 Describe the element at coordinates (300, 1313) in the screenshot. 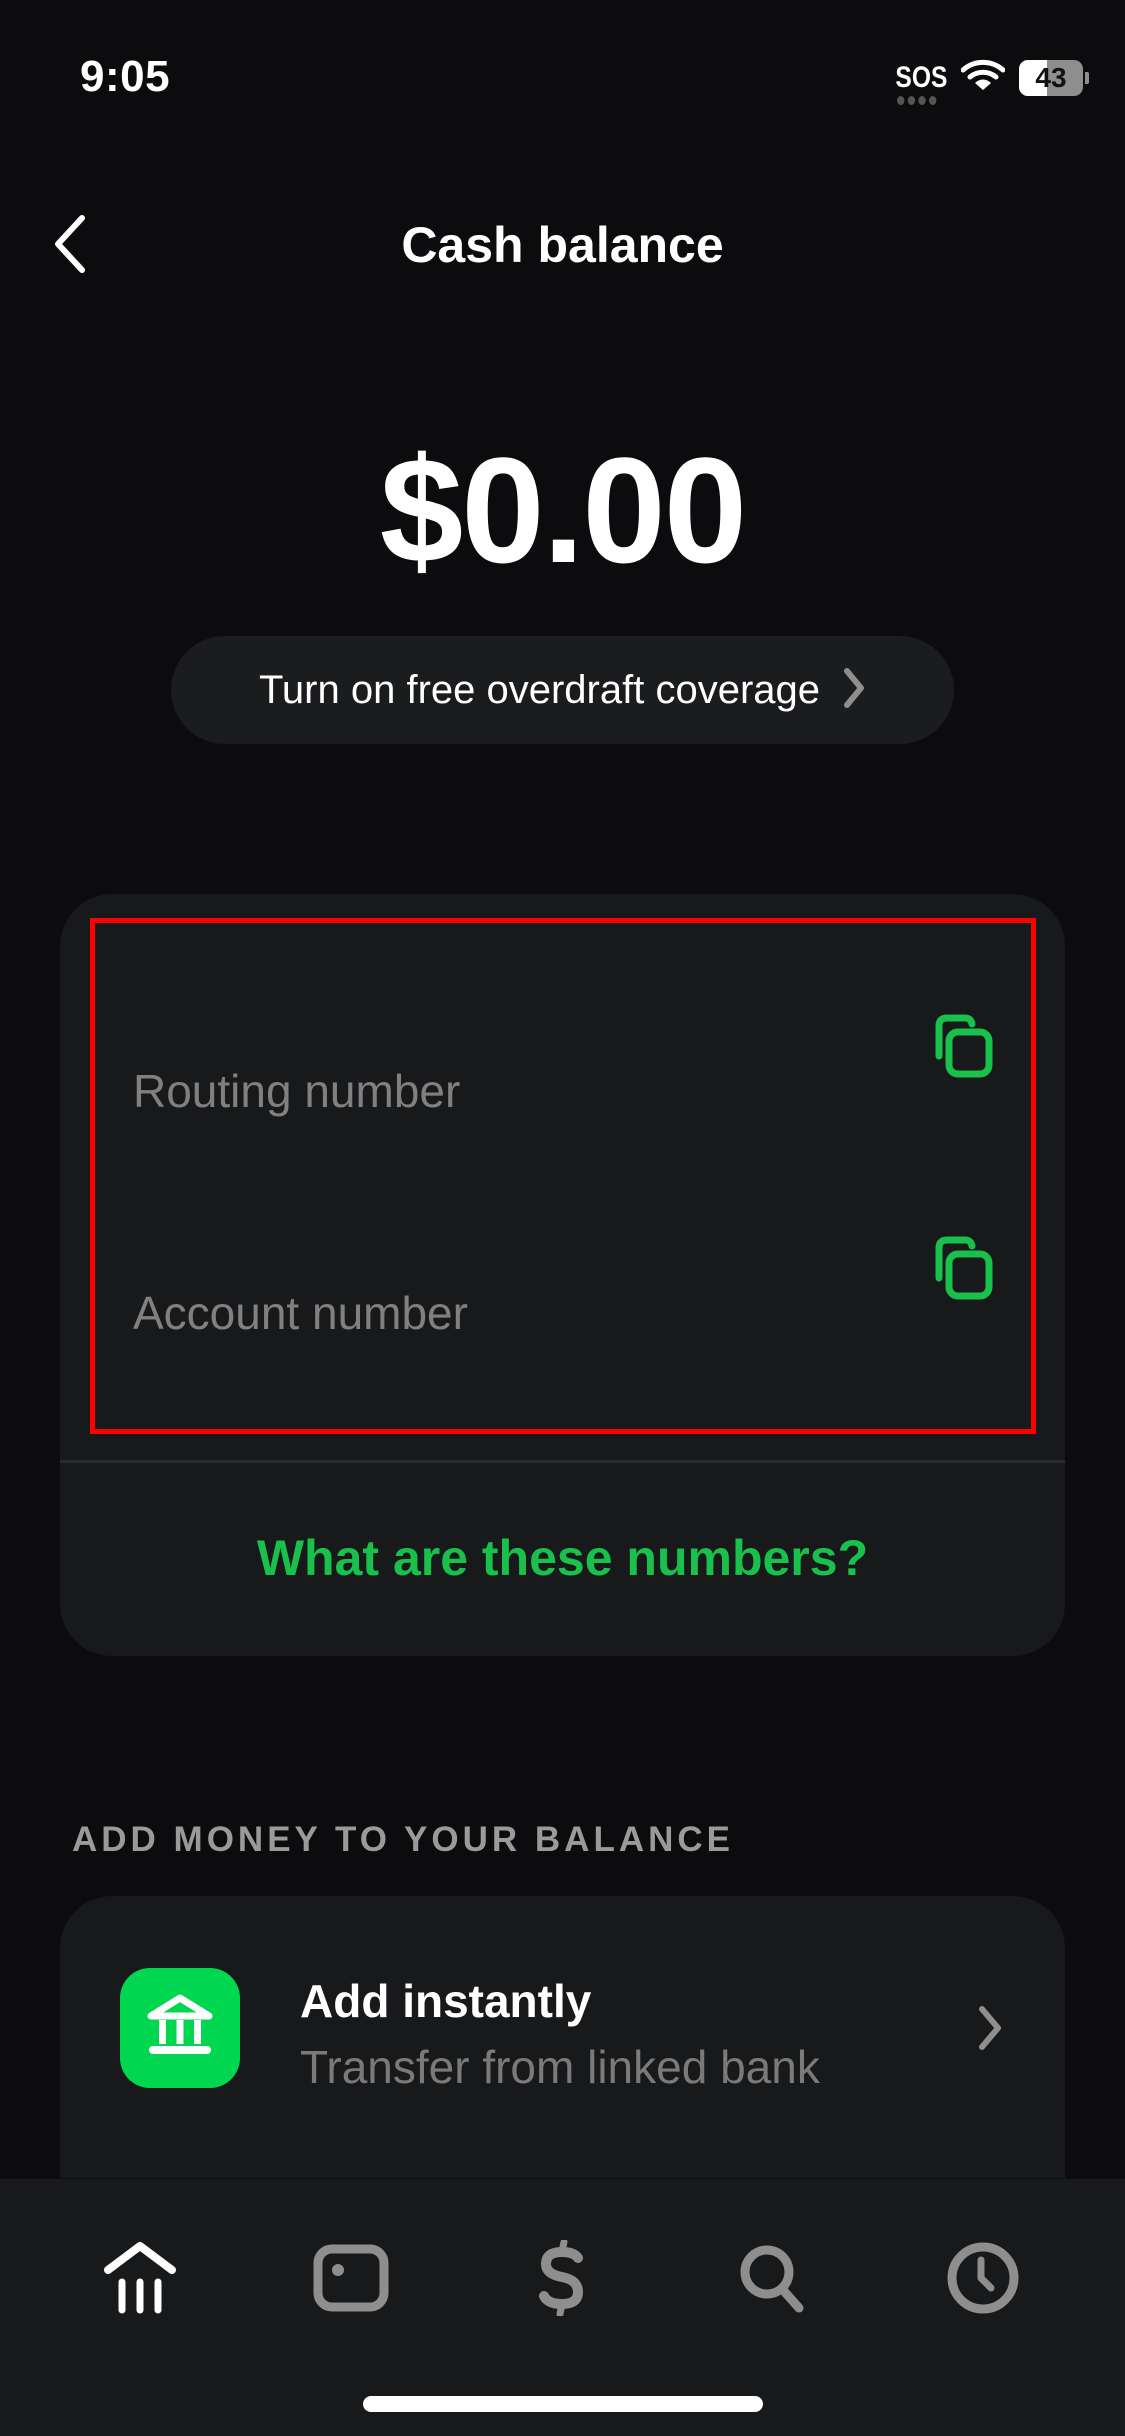

I see `account-number-label: Account number` at that location.